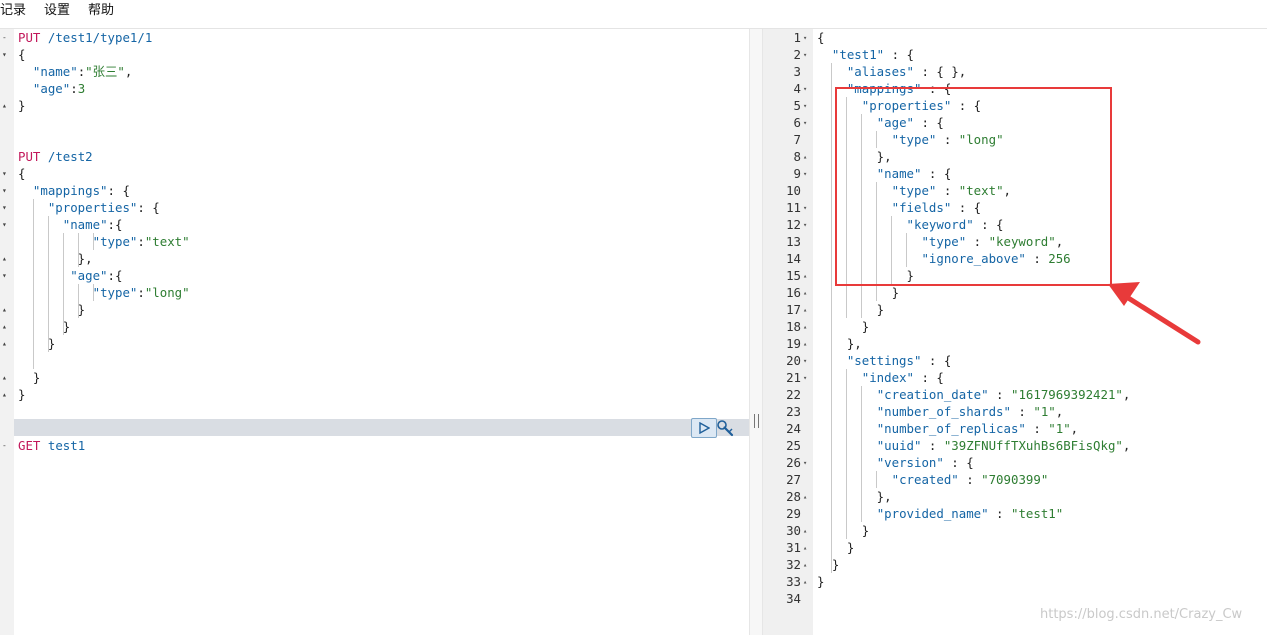  I want to click on code-token: "settings", so click(884, 360).